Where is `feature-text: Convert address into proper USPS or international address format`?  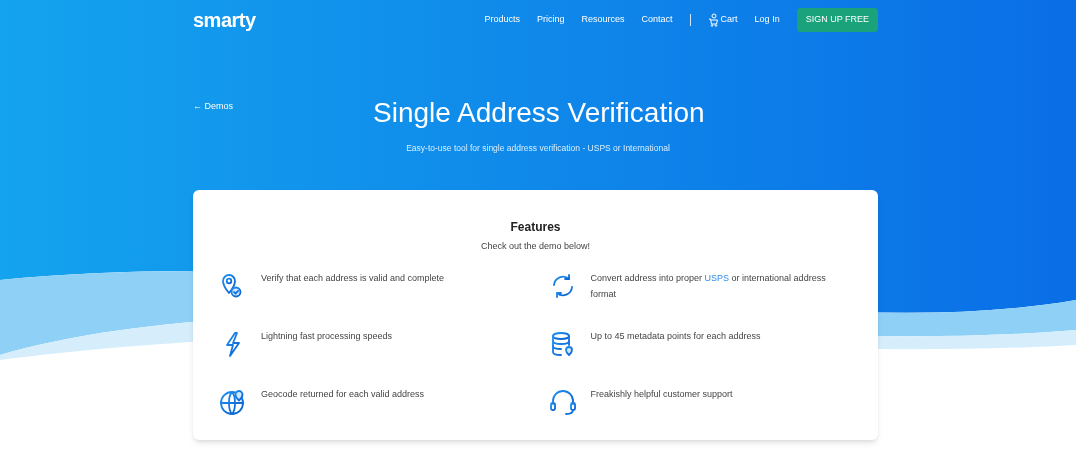 feature-text: Convert address into proper USPS or international address format is located at coordinates (708, 286).